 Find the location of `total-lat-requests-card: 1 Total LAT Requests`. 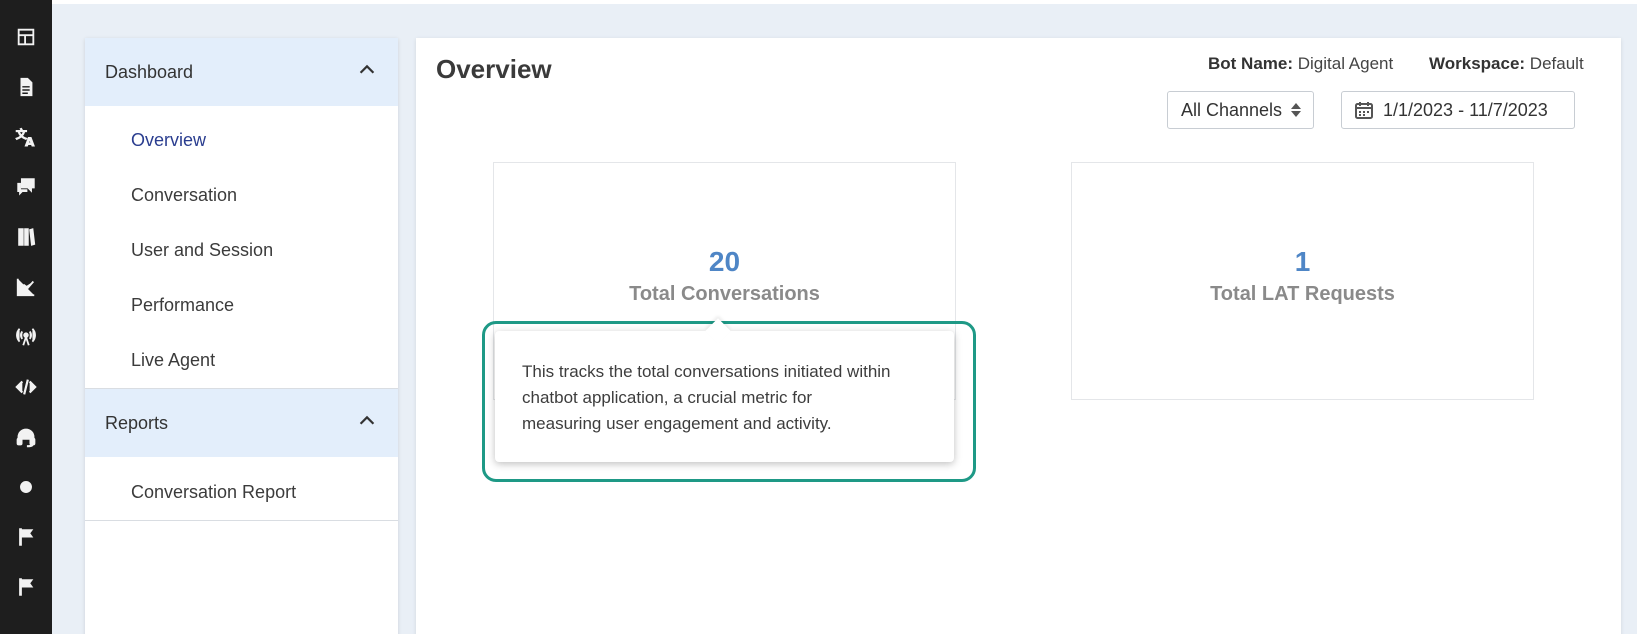

total-lat-requests-card: 1 Total LAT Requests is located at coordinates (1302, 281).